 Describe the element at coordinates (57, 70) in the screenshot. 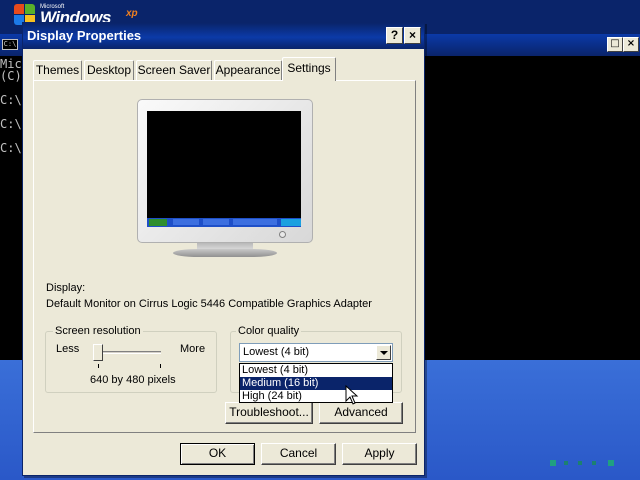

I see `tab-themes: Themes` at that location.